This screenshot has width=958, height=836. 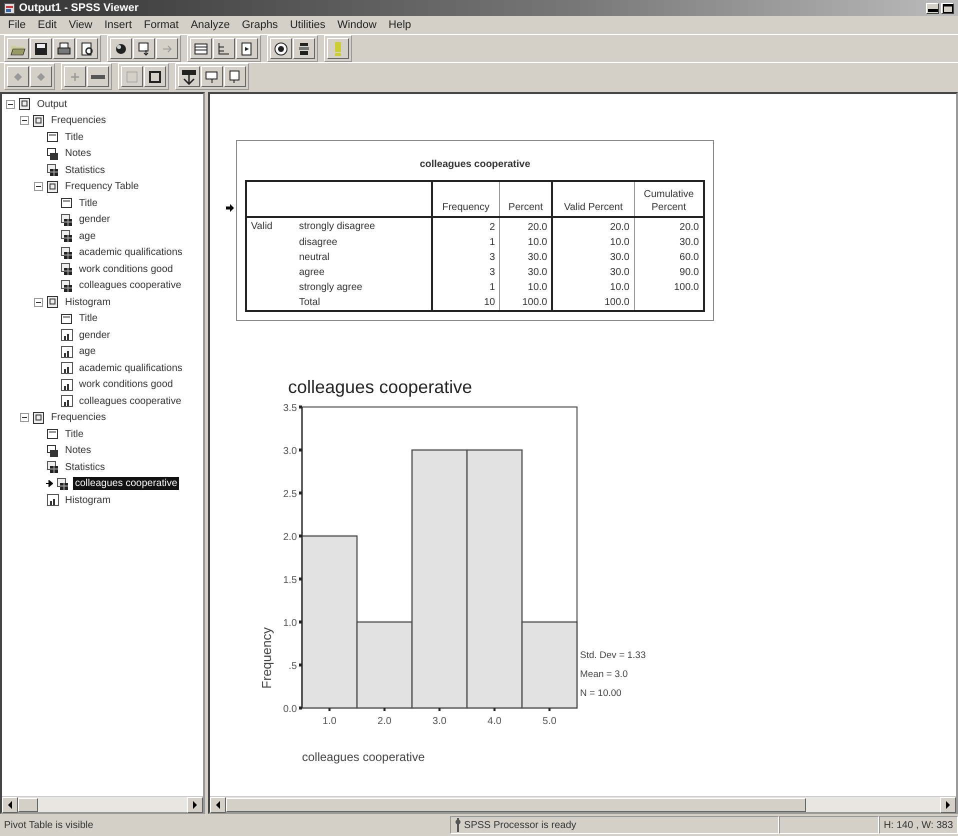 What do you see at coordinates (613, 655) in the screenshot?
I see `statistic-label: Std. Dev = 1.33` at bounding box center [613, 655].